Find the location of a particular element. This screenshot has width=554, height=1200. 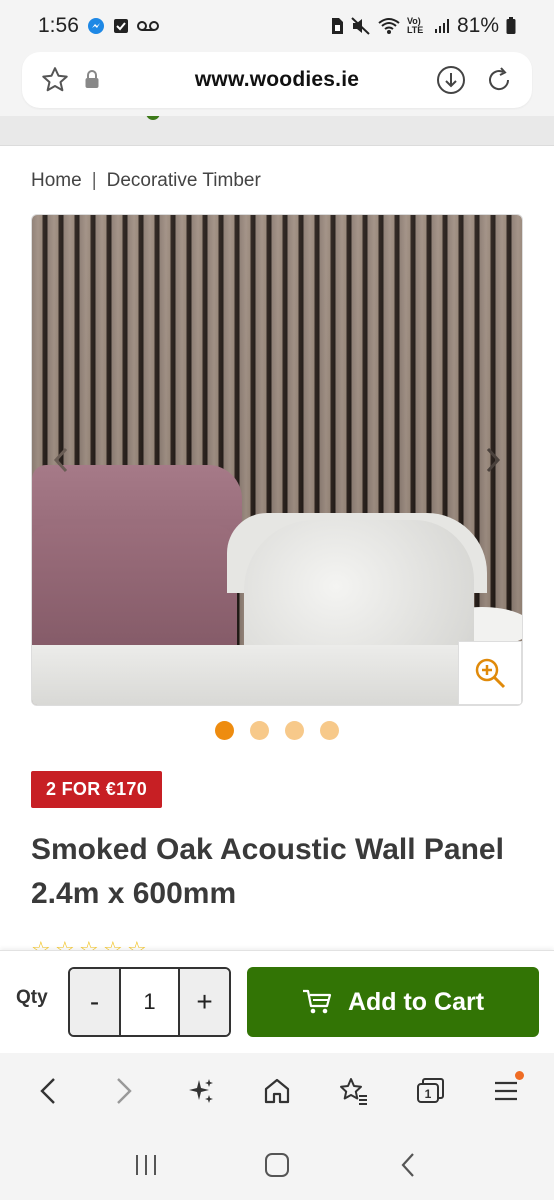

system-home-button is located at coordinates (277, 1165).